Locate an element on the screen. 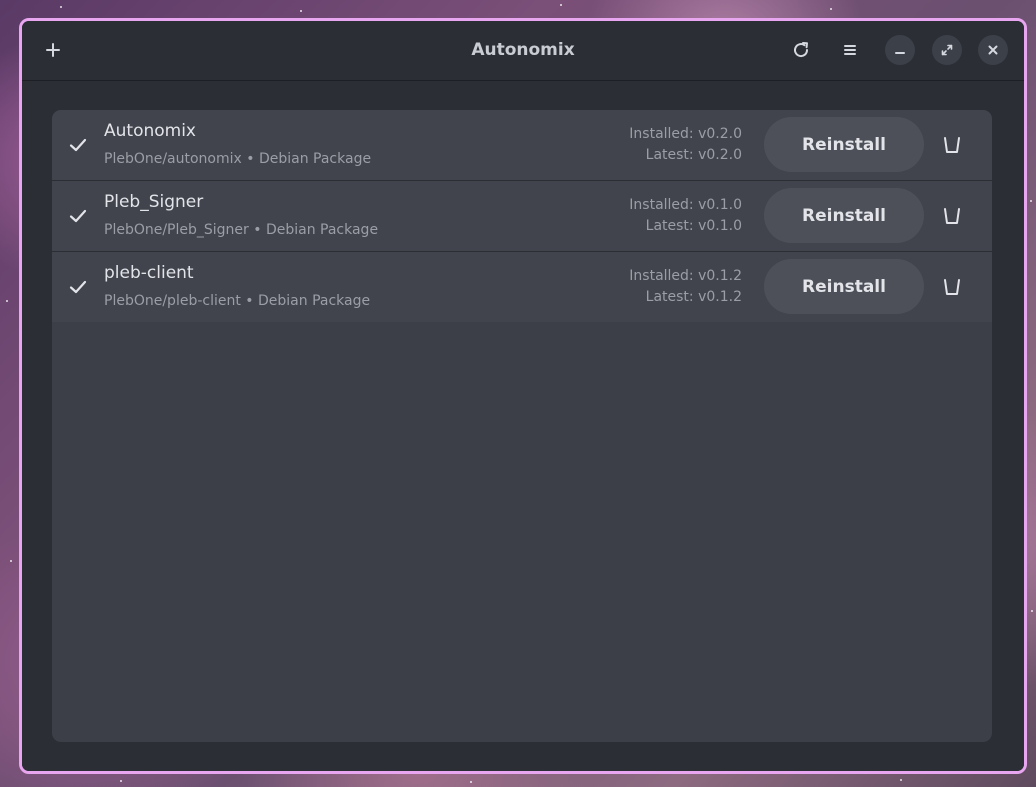 Image resolution: width=1036 pixels, height=787 pixels. version-info: Installed: v0.1.0 Latest: v0.1.0 is located at coordinates (685, 216).